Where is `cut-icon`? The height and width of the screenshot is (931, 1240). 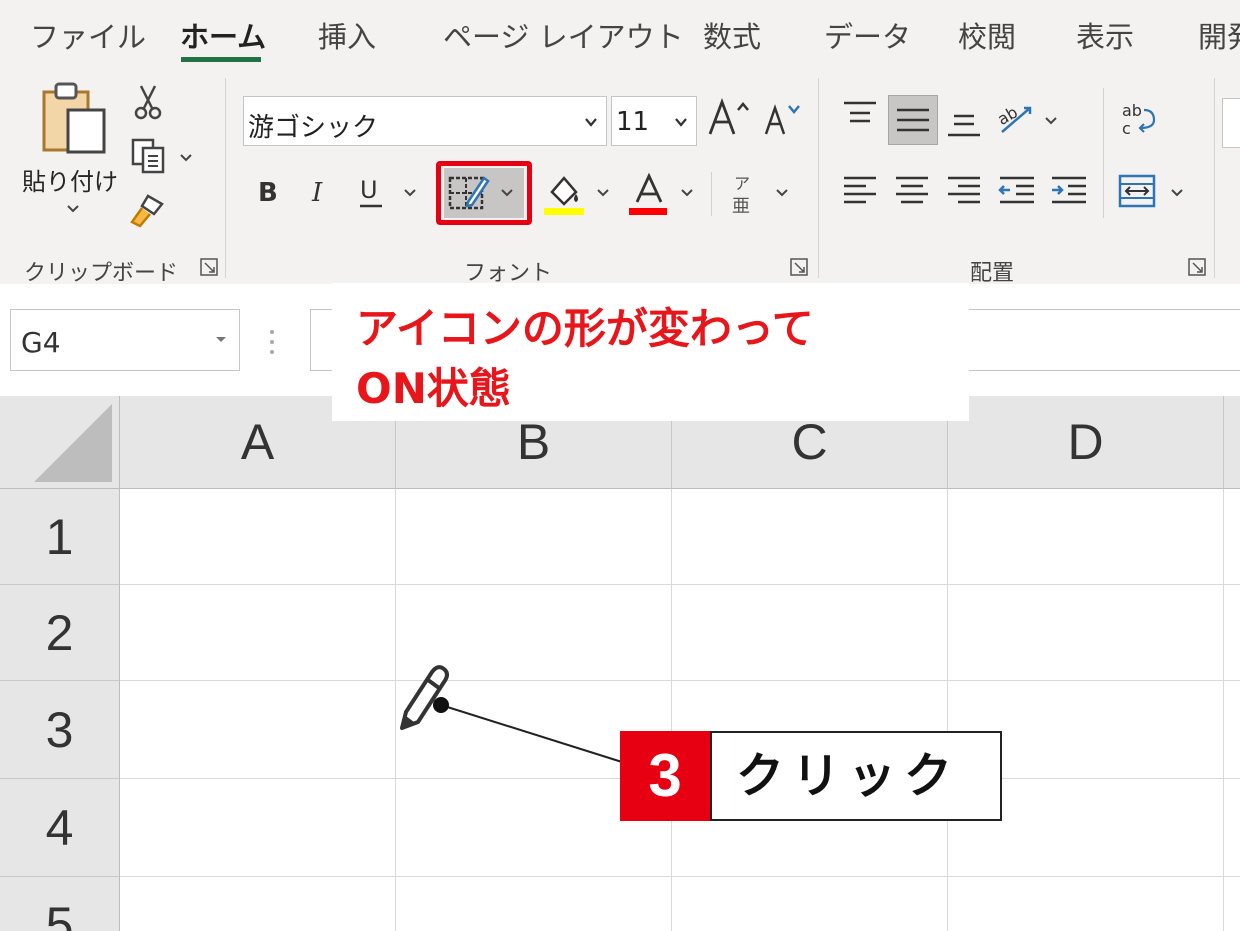 cut-icon is located at coordinates (148, 102).